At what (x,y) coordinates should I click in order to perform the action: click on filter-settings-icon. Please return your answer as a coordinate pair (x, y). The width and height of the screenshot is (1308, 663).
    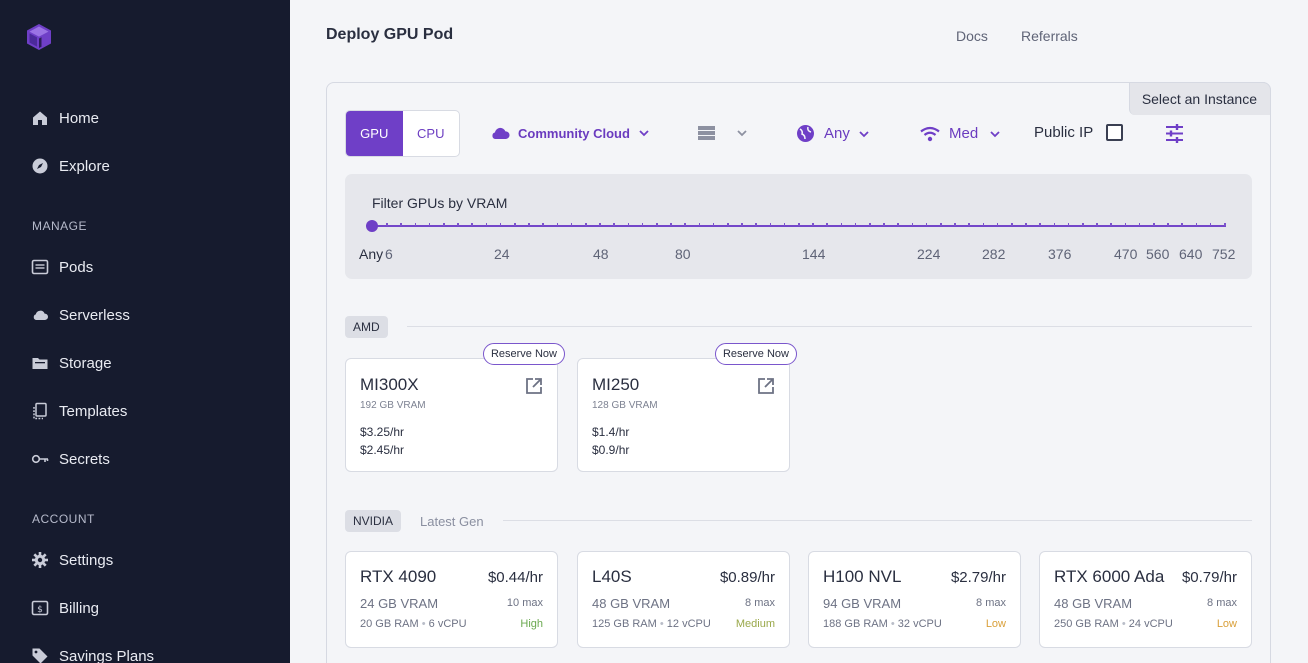
    Looking at the image, I should click on (1174, 133).